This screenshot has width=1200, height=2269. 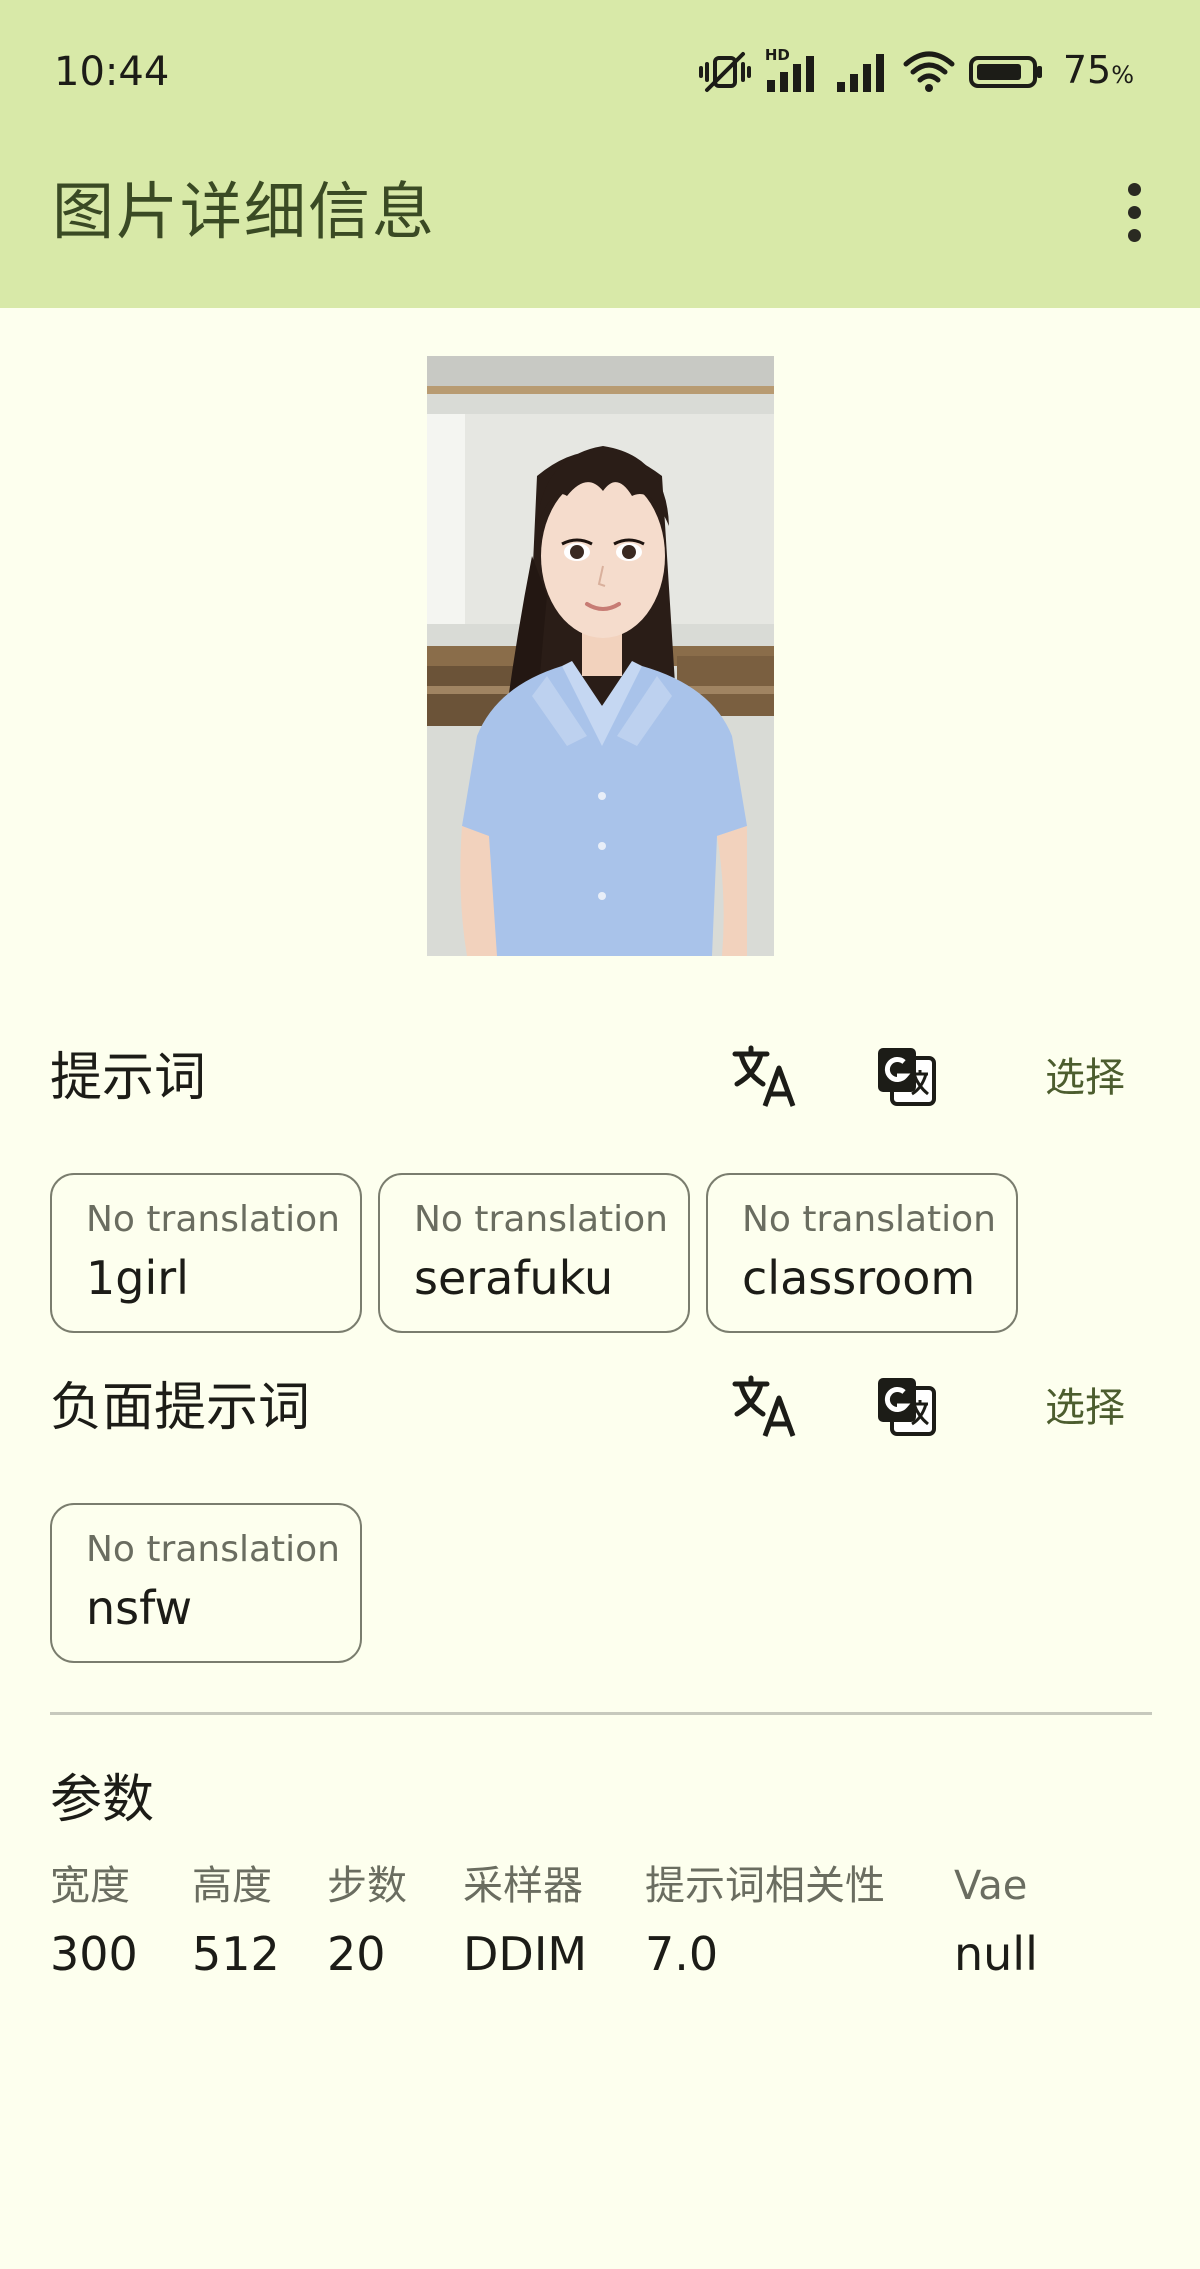 What do you see at coordinates (356, 1954) in the screenshot?
I see `param-value: 20` at bounding box center [356, 1954].